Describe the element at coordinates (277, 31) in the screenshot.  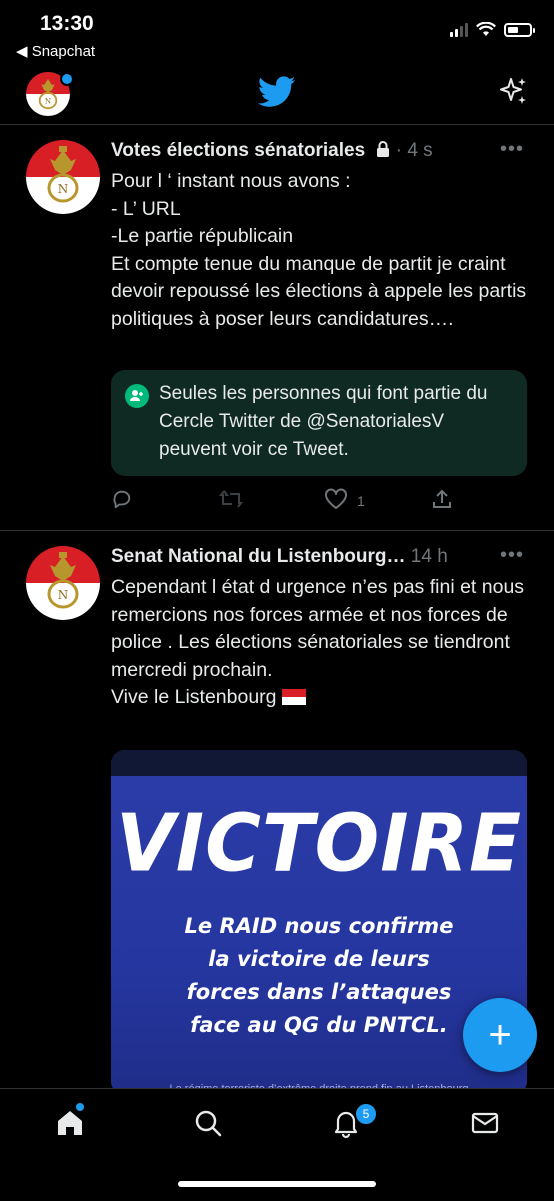
I see `status-bar: 13:30 ◀ Snapchat` at that location.